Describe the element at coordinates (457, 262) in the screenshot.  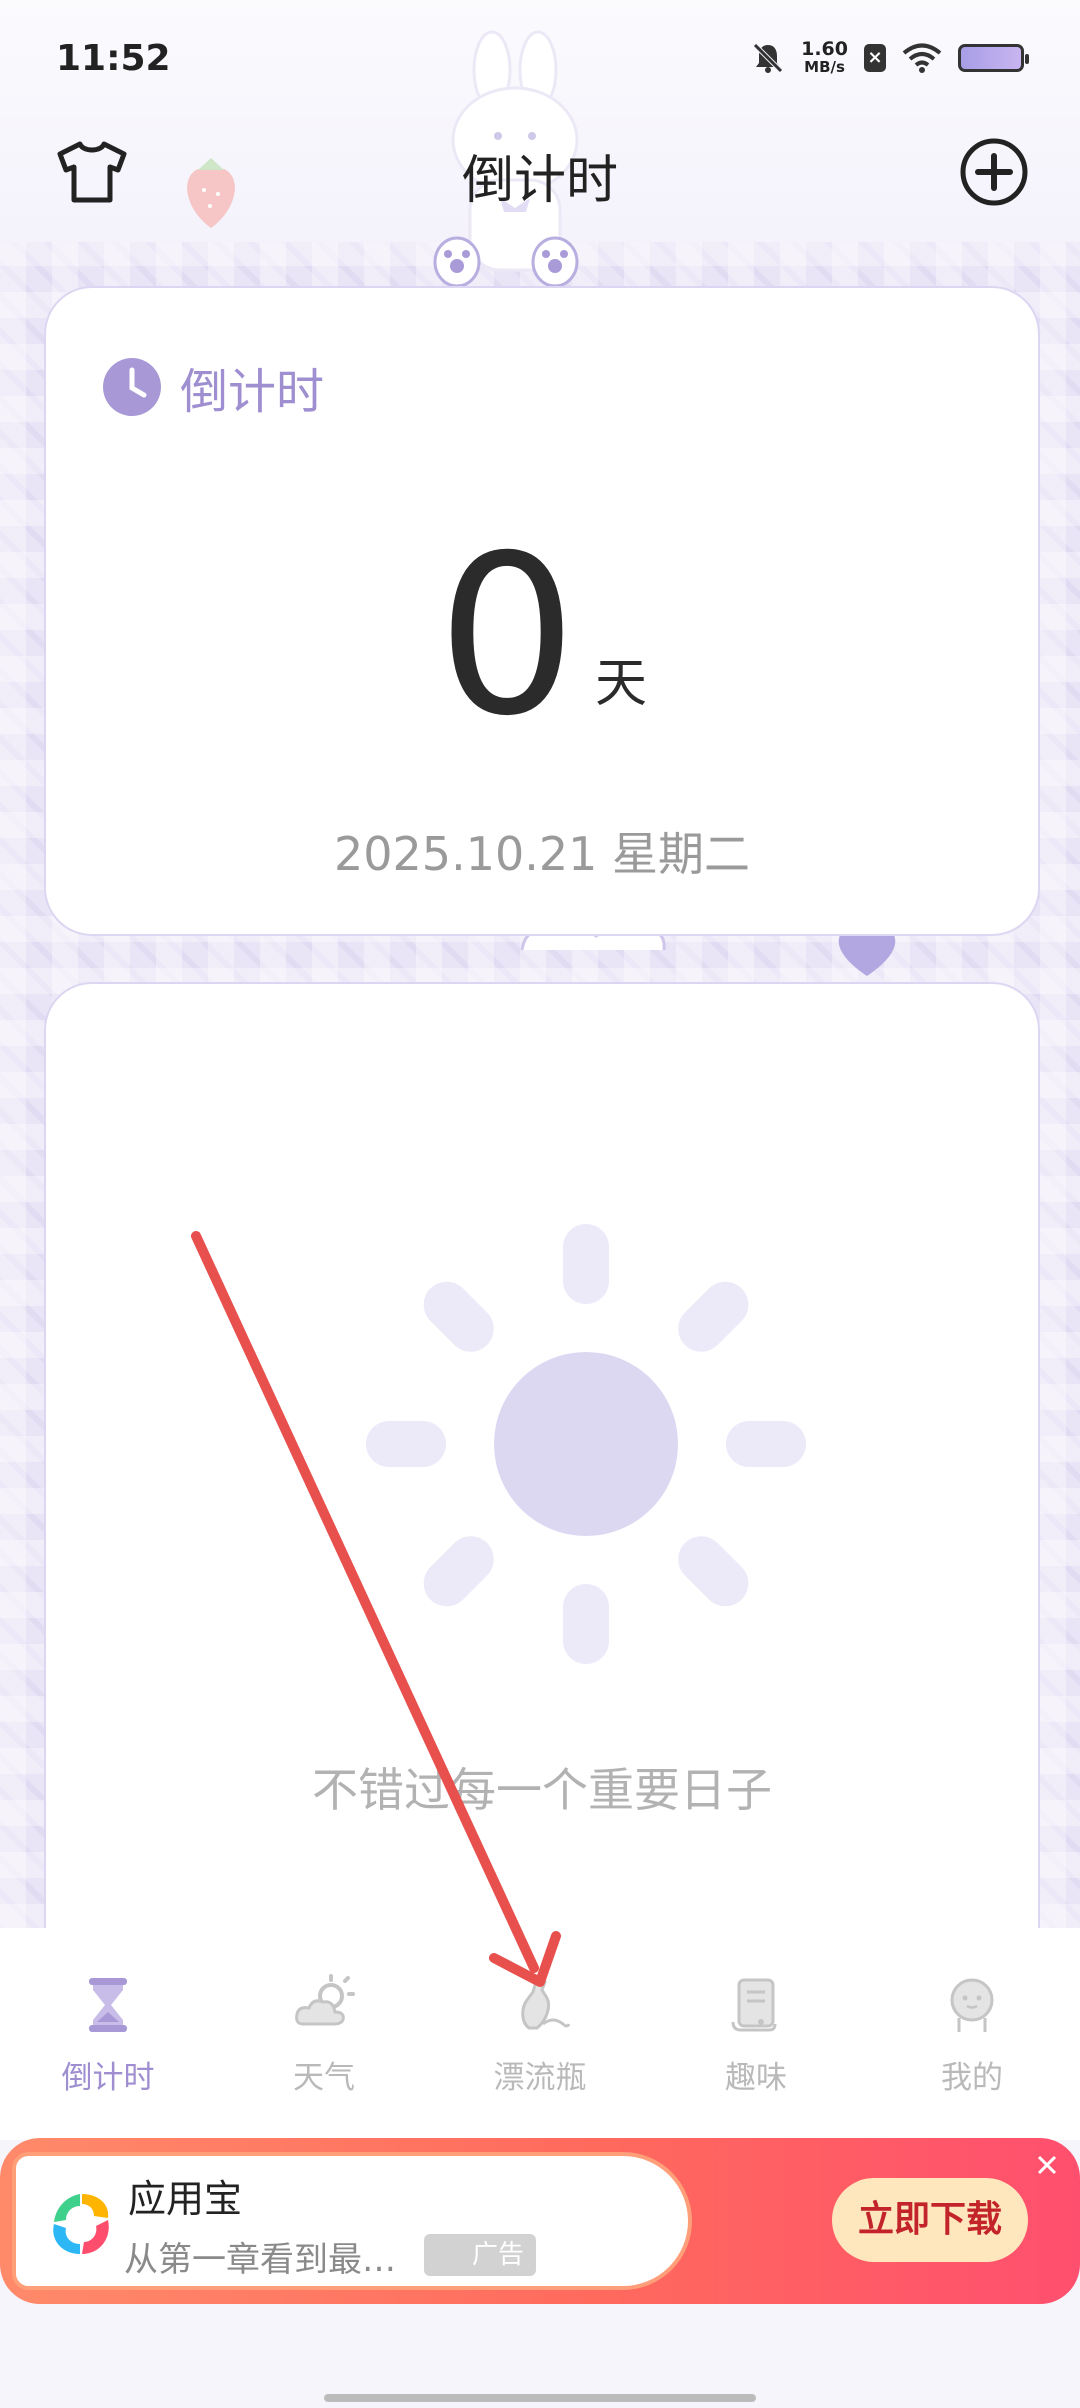
I see `bunny-paw-left-icon` at that location.